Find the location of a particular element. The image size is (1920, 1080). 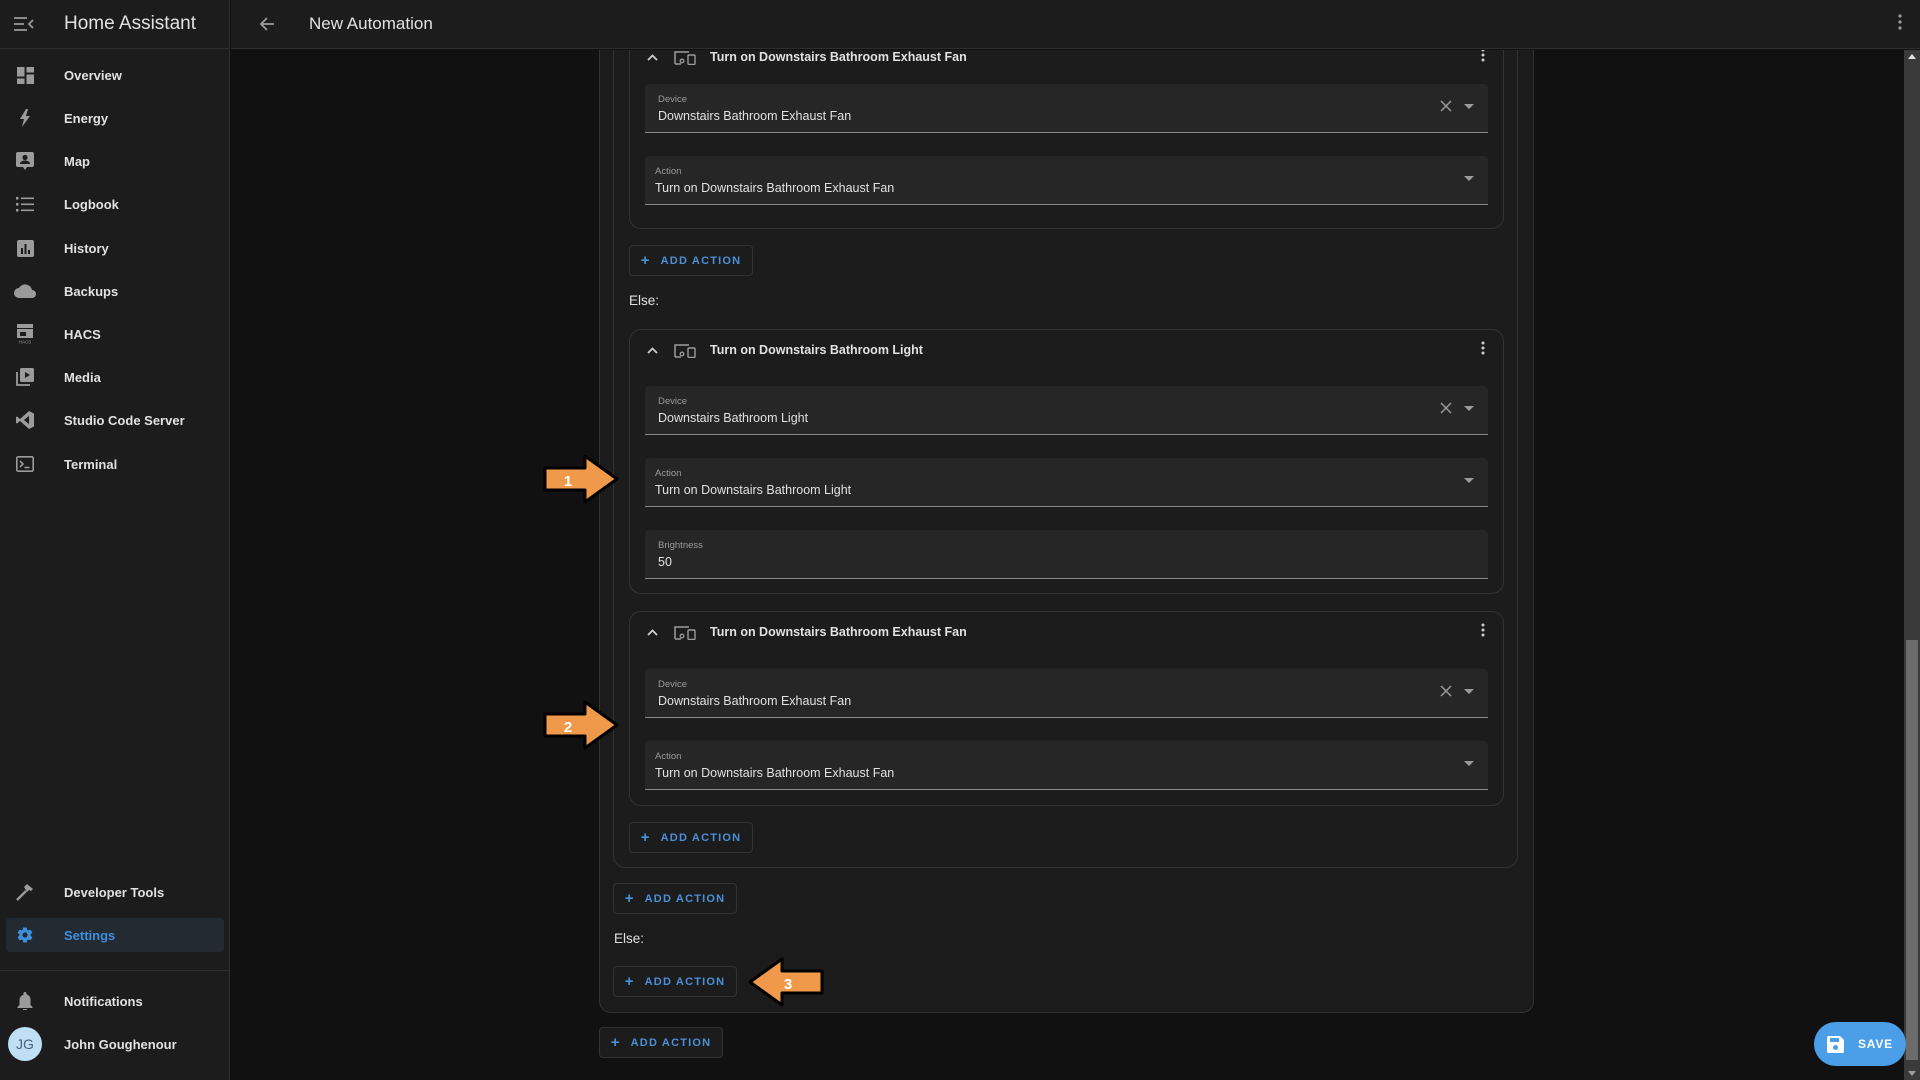

app-title: Home Assistant is located at coordinates (130, 23).